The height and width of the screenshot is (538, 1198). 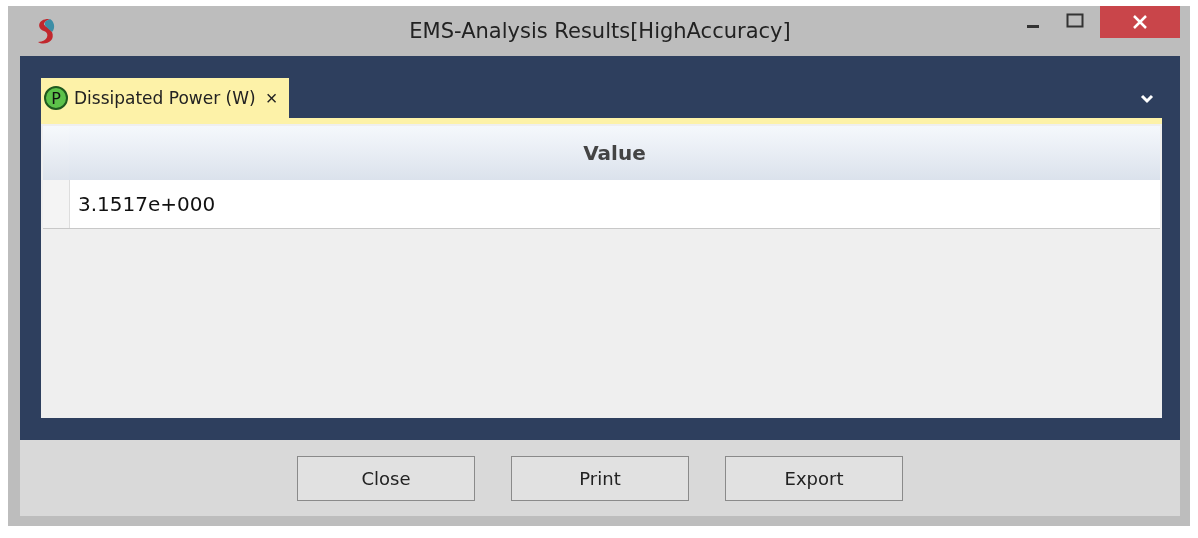 I want to click on close-window-button, so click(x=1140, y=22).